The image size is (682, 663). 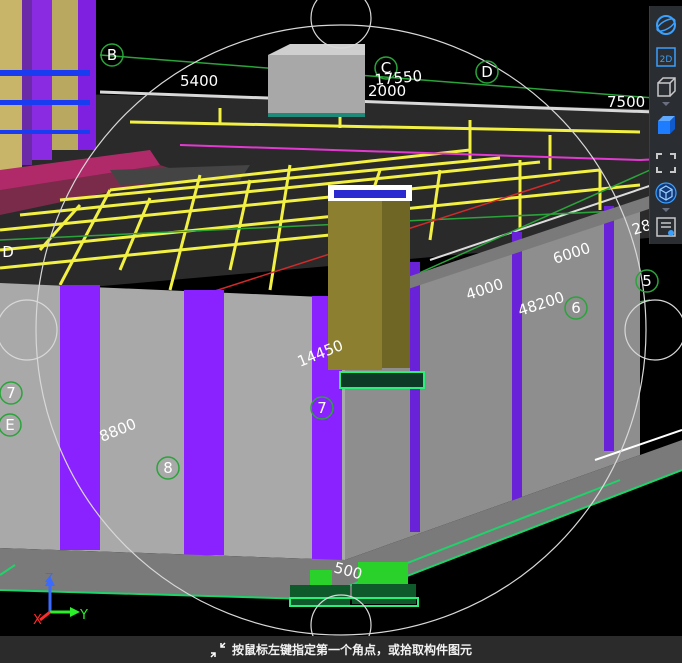 I want to click on dimension-label: 2000, so click(x=387, y=91).